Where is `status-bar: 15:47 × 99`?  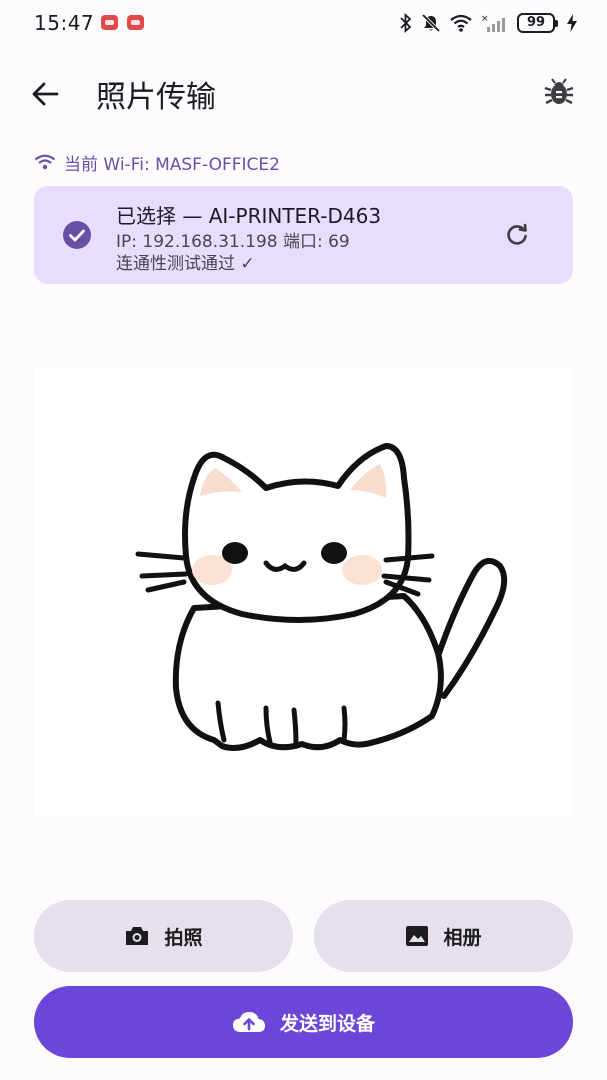
status-bar: 15:47 × 99 is located at coordinates (303, 23).